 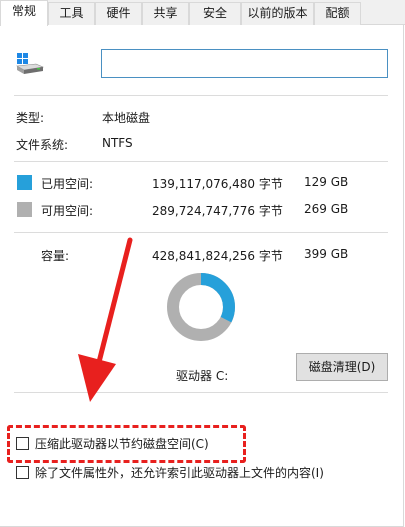 What do you see at coordinates (179, 472) in the screenshot?
I see `index-contents-label: 除了文件属性外，还允许索引此驱动器上文件的内容(I)` at bounding box center [179, 472].